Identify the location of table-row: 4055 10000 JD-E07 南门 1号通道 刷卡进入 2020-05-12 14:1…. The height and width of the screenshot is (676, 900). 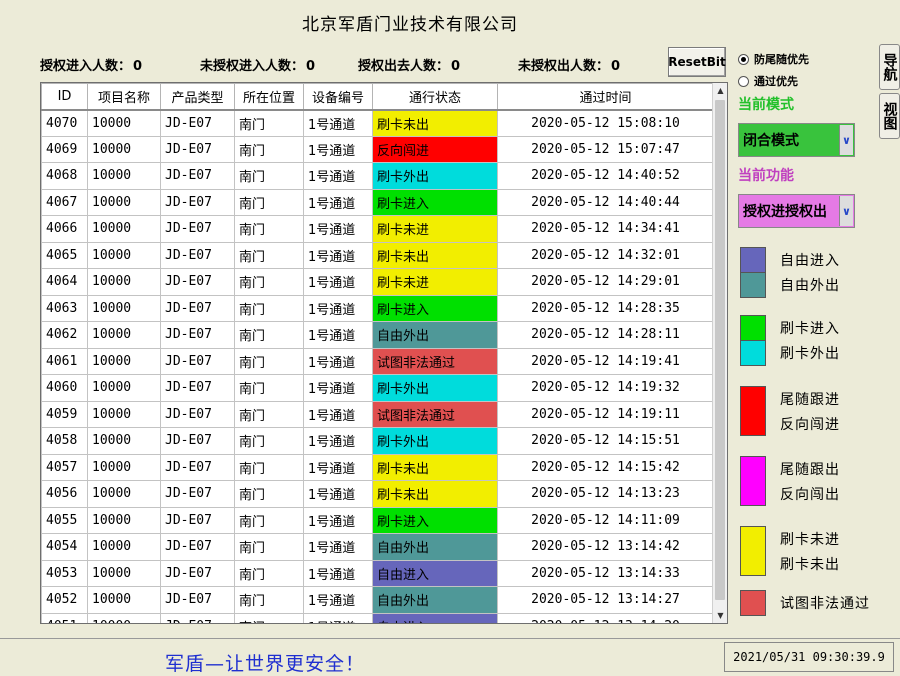
(377, 520).